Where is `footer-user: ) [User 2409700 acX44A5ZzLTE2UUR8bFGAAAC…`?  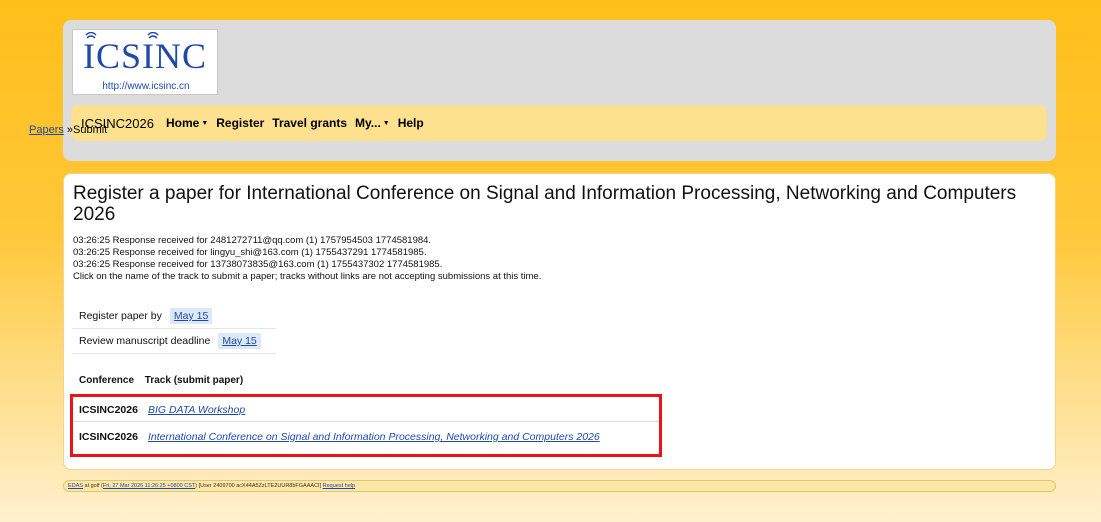 footer-user: ) [User 2409700 acX44A5ZzLTE2UUR8bFGAAAC… is located at coordinates (259, 486).